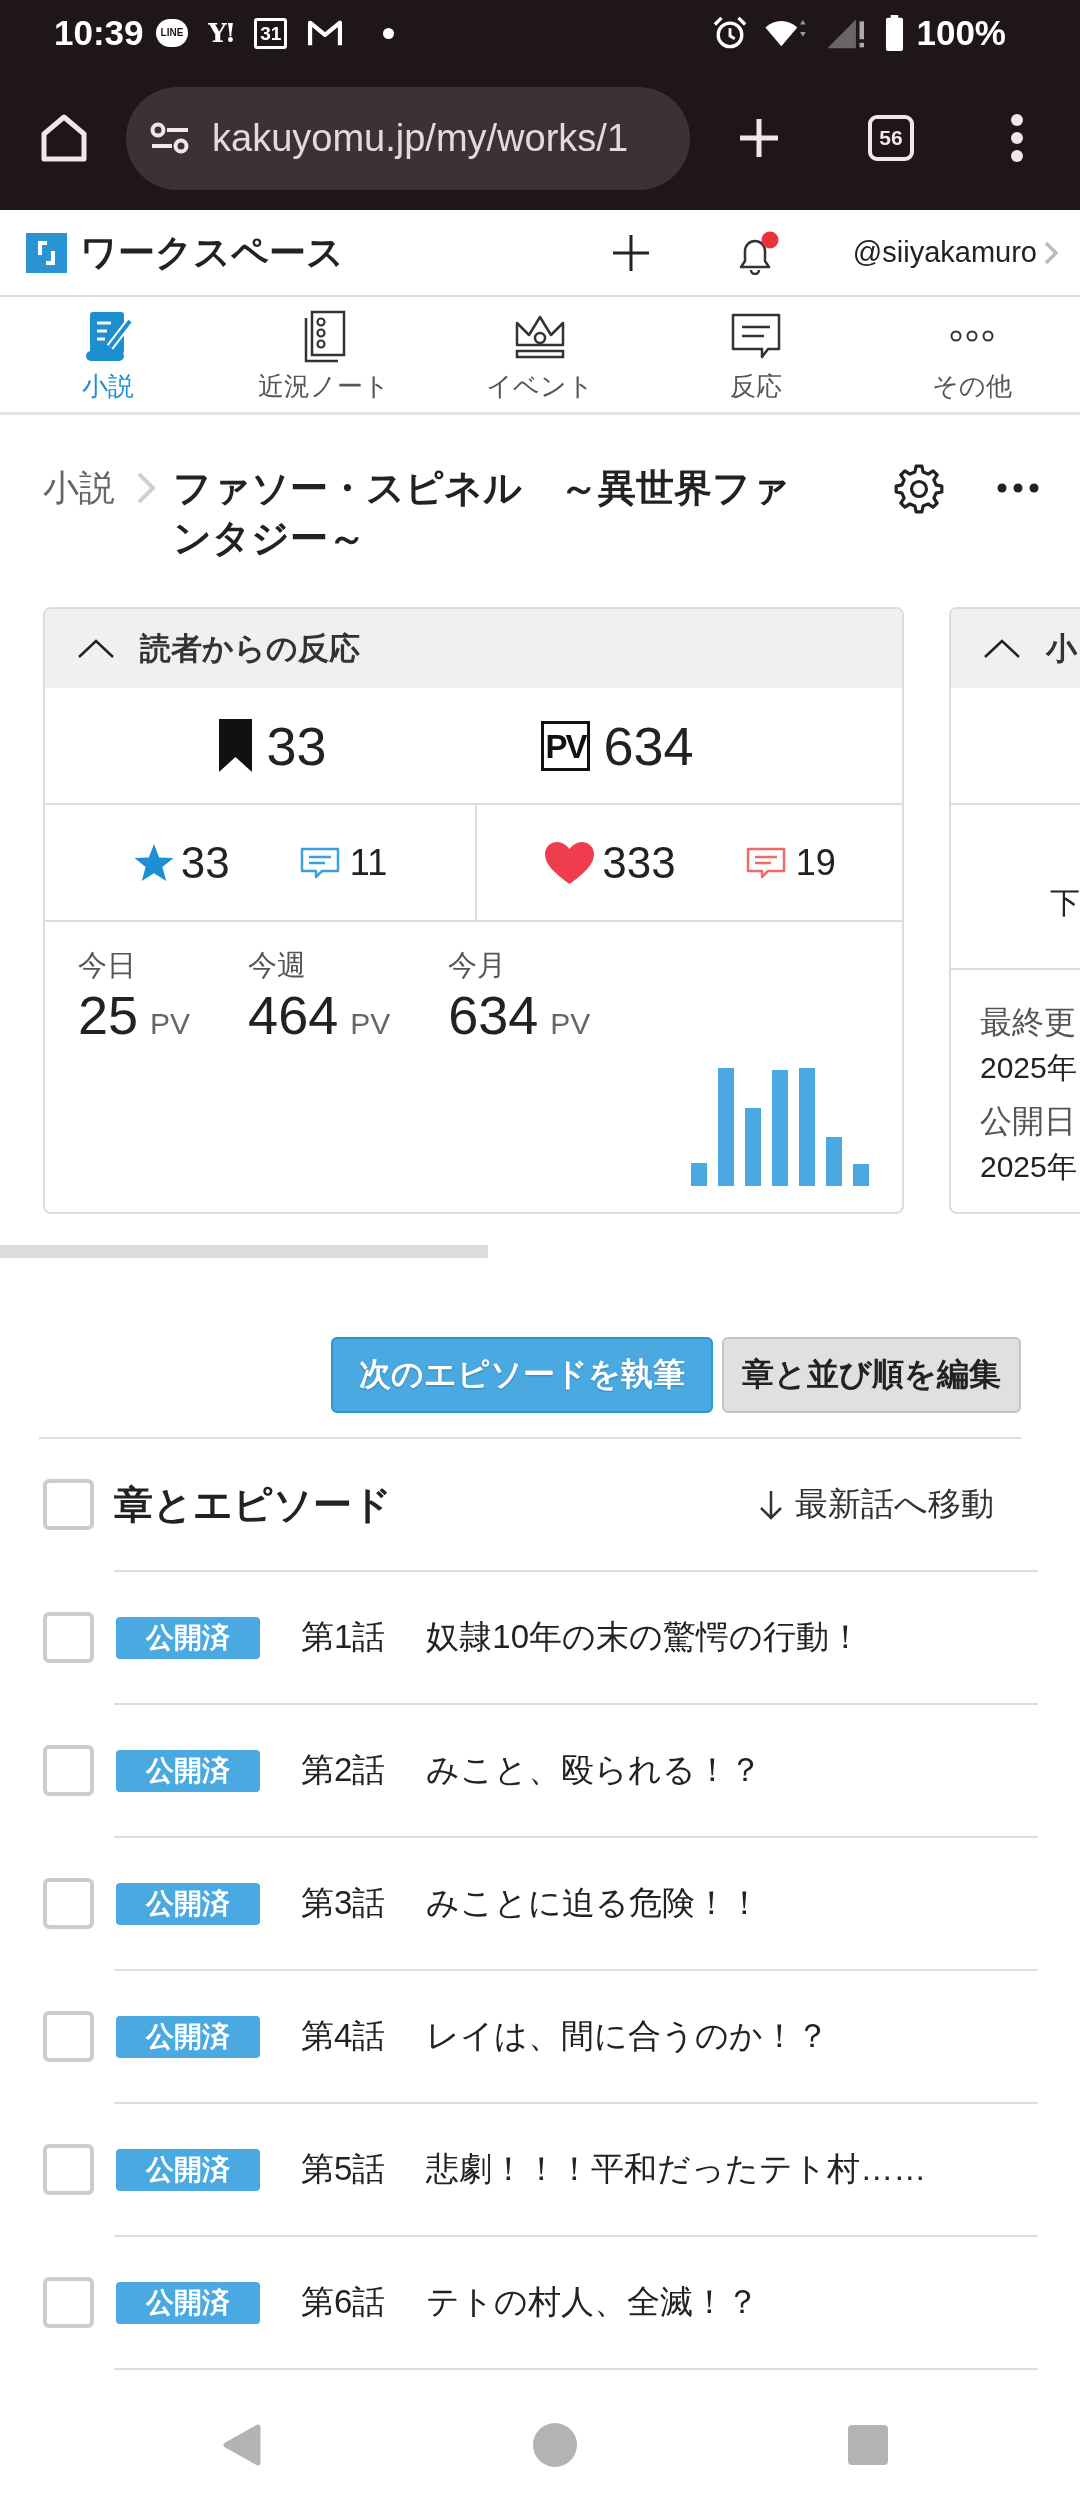 The width and height of the screenshot is (1080, 2520). What do you see at coordinates (389, 33) in the screenshot?
I see `more-notifications-dot-icon` at bounding box center [389, 33].